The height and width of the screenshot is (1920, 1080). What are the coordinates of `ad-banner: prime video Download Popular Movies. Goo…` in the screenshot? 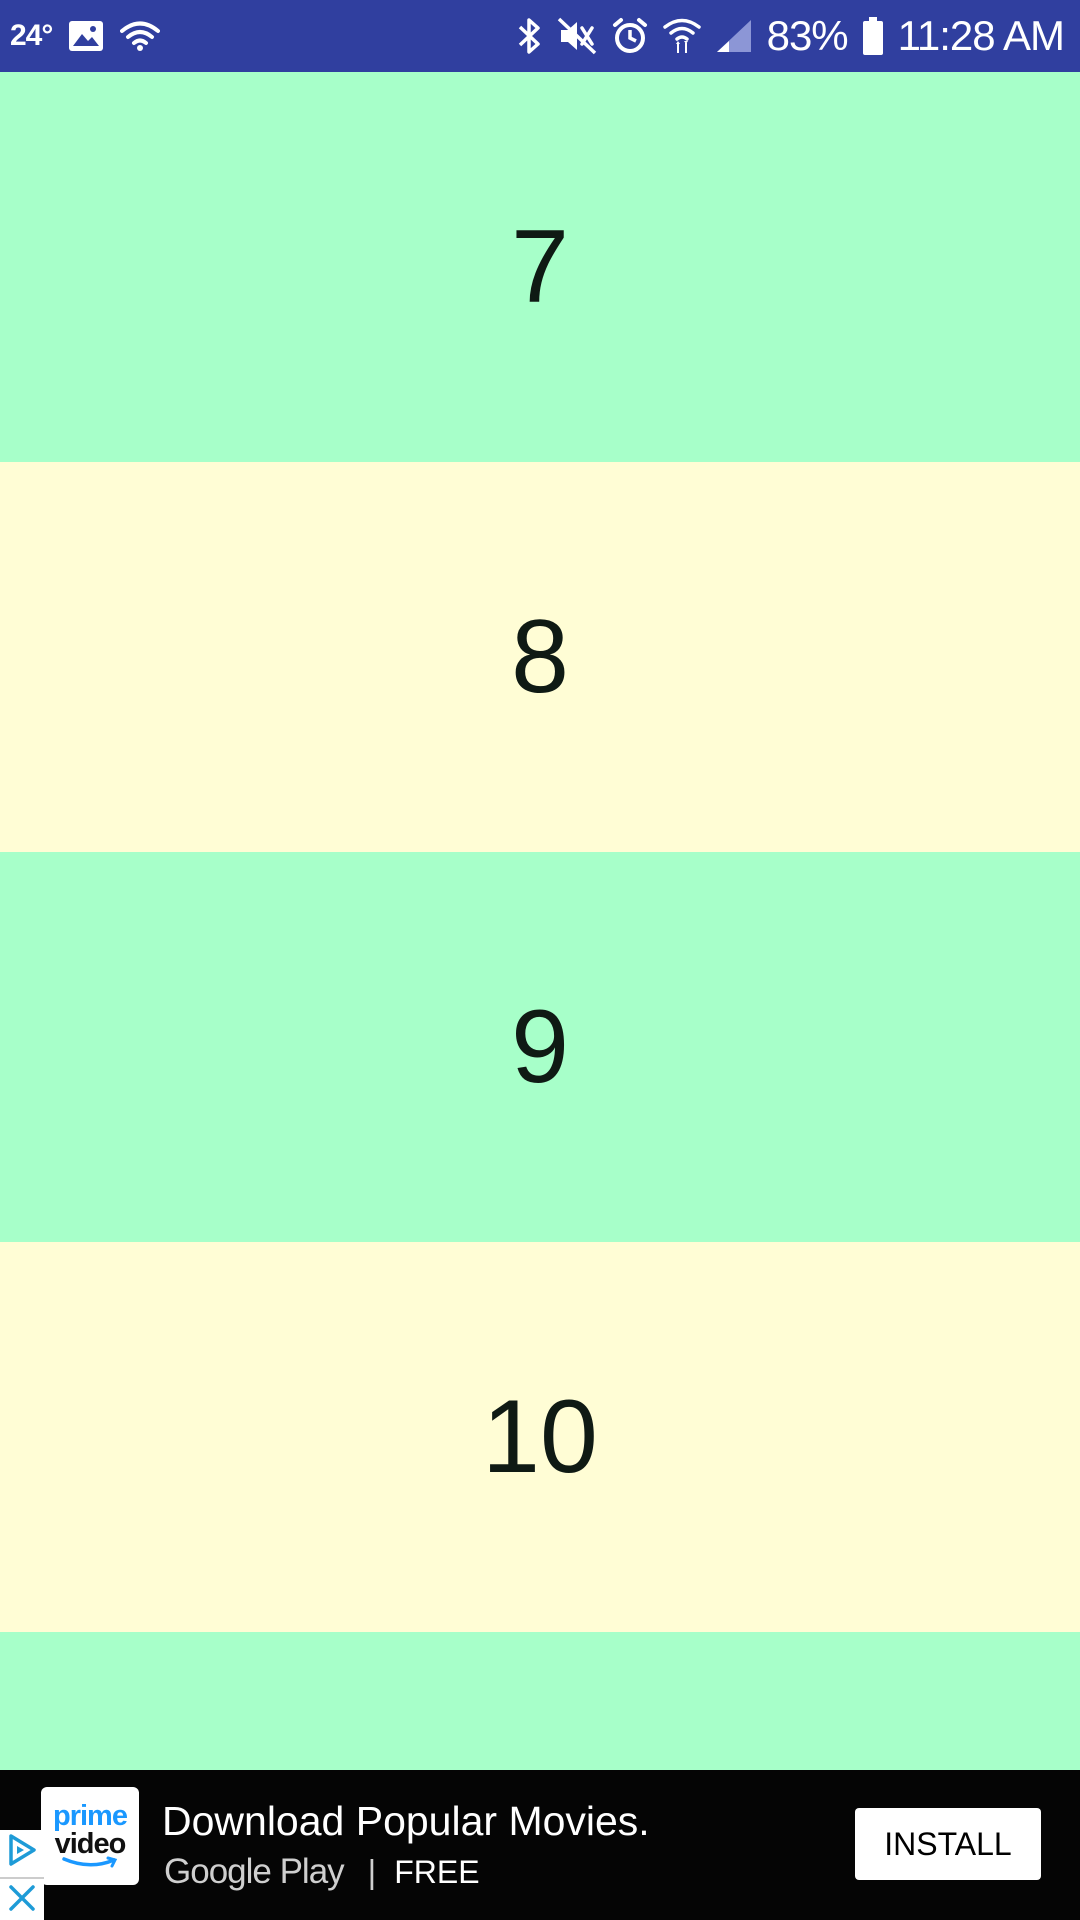 It's located at (540, 1845).